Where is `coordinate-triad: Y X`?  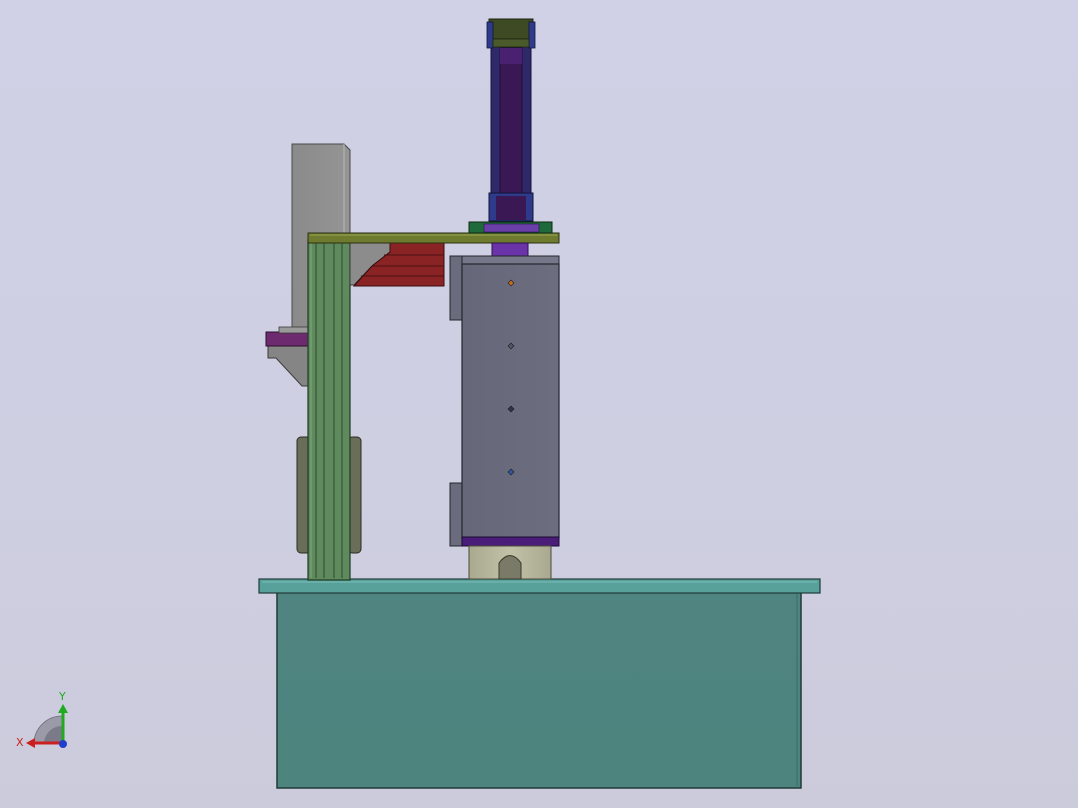
coordinate-triad: Y X is located at coordinates (42, 719).